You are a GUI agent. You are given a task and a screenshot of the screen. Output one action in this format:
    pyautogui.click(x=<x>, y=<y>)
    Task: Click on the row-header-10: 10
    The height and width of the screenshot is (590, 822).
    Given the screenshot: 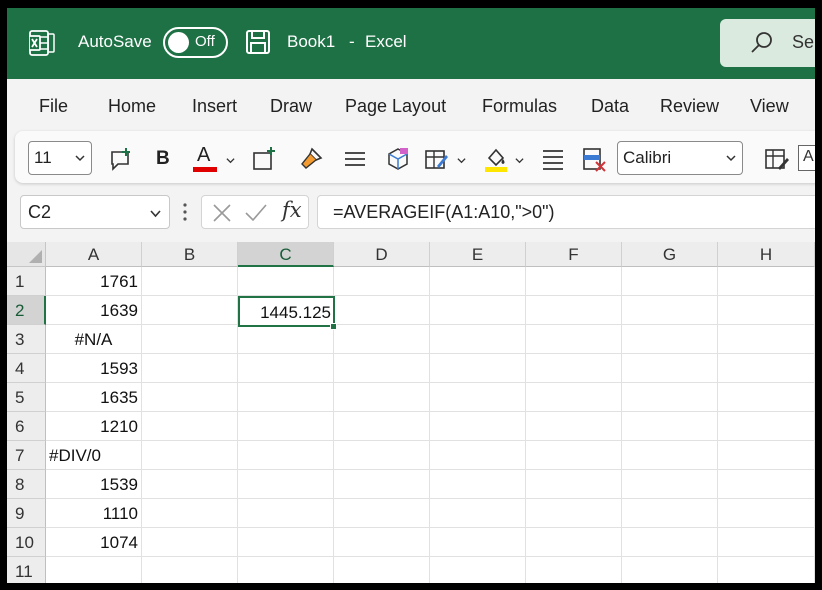 What is the action you would take?
    pyautogui.click(x=26, y=542)
    